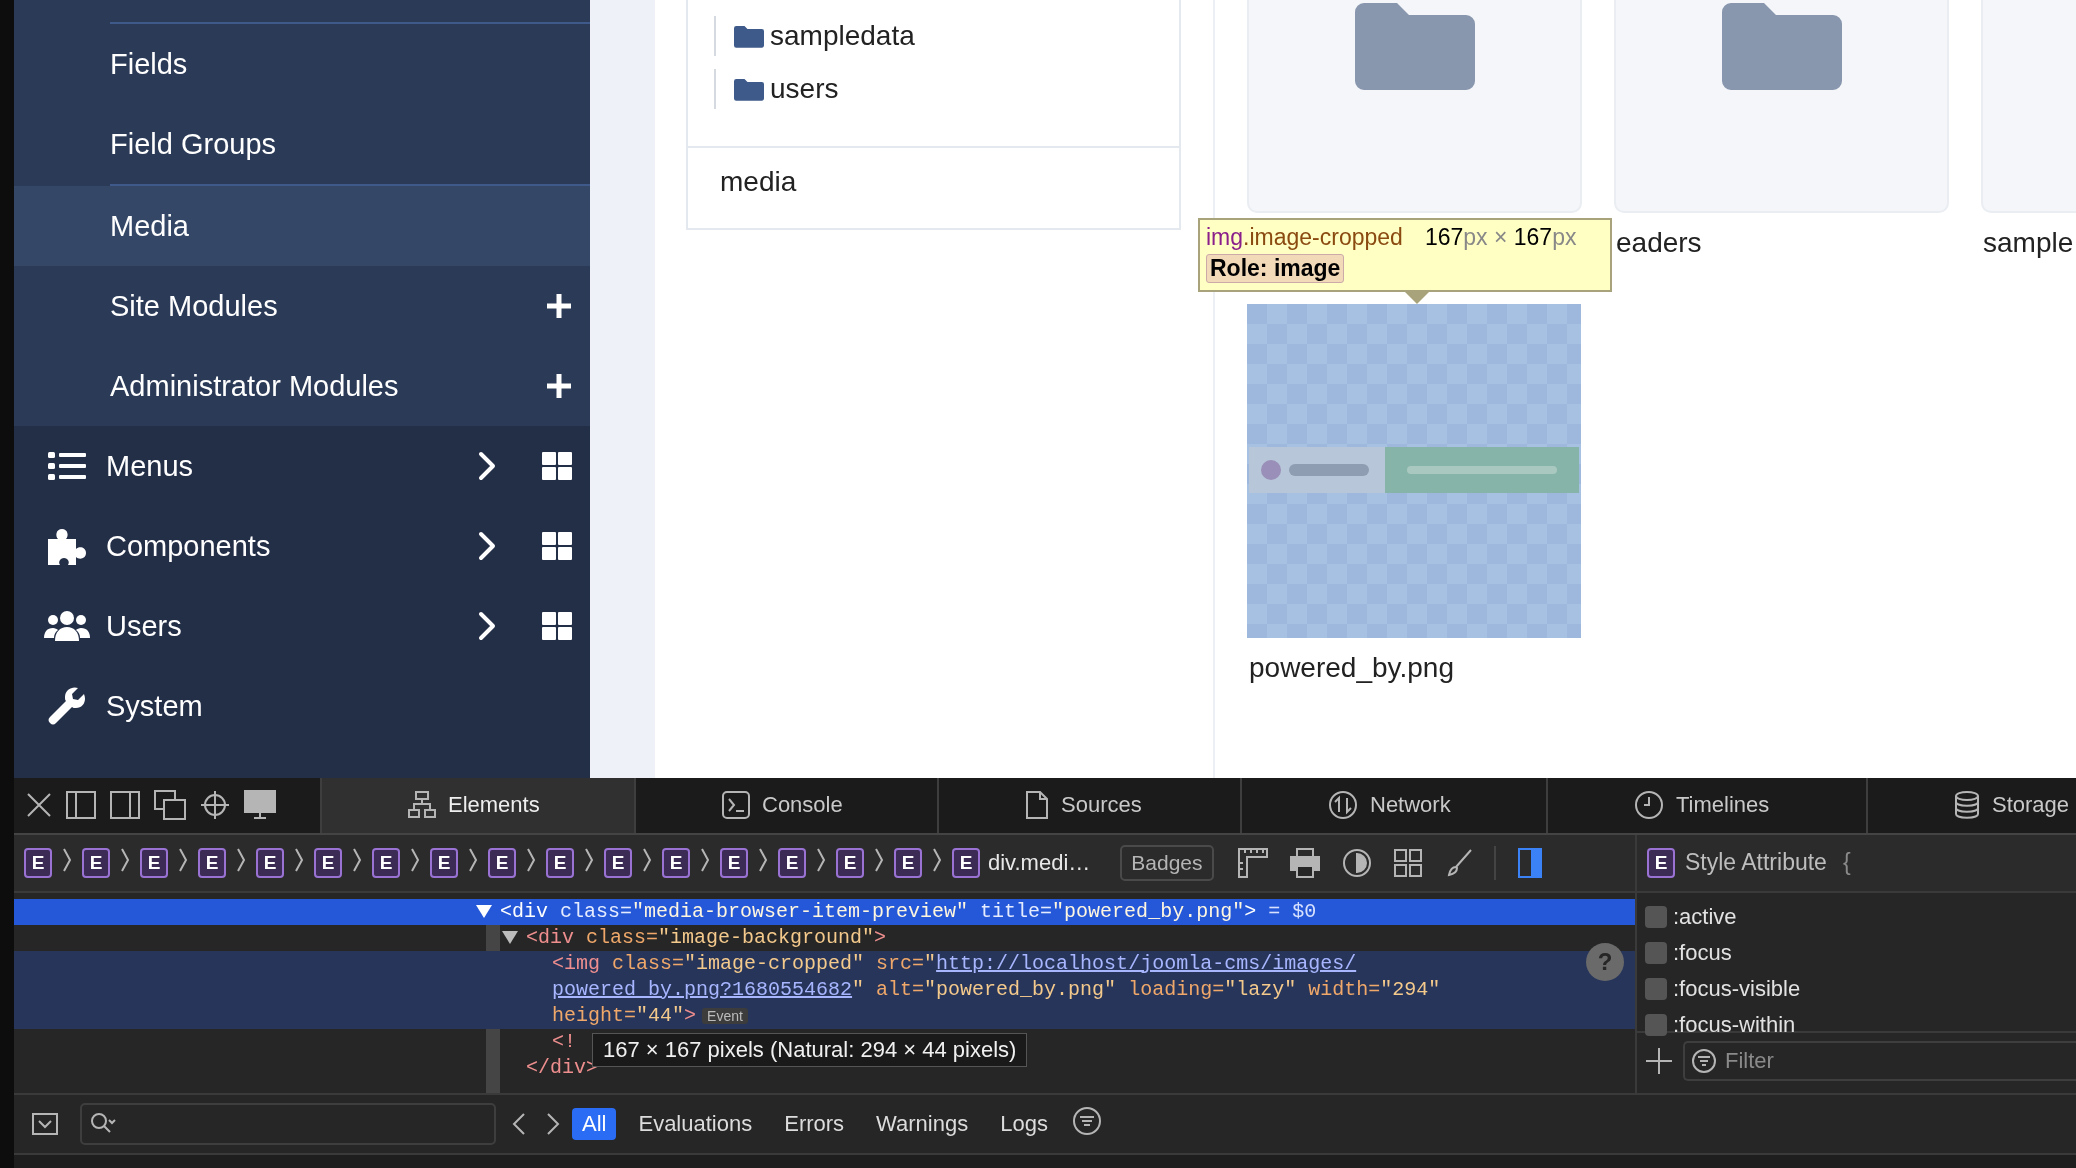 This screenshot has width=2076, height=1168. I want to click on code-line: <div class="image-background">, so click(706, 937).